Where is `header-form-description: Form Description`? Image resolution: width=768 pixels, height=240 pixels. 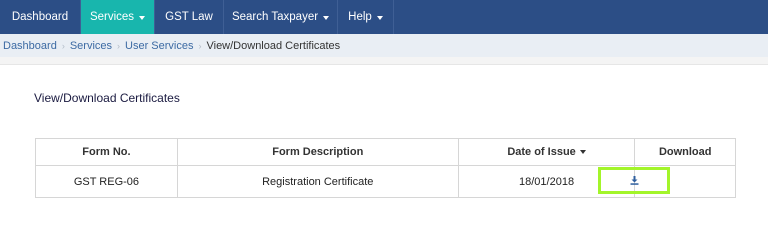 header-form-description: Form Description is located at coordinates (317, 152).